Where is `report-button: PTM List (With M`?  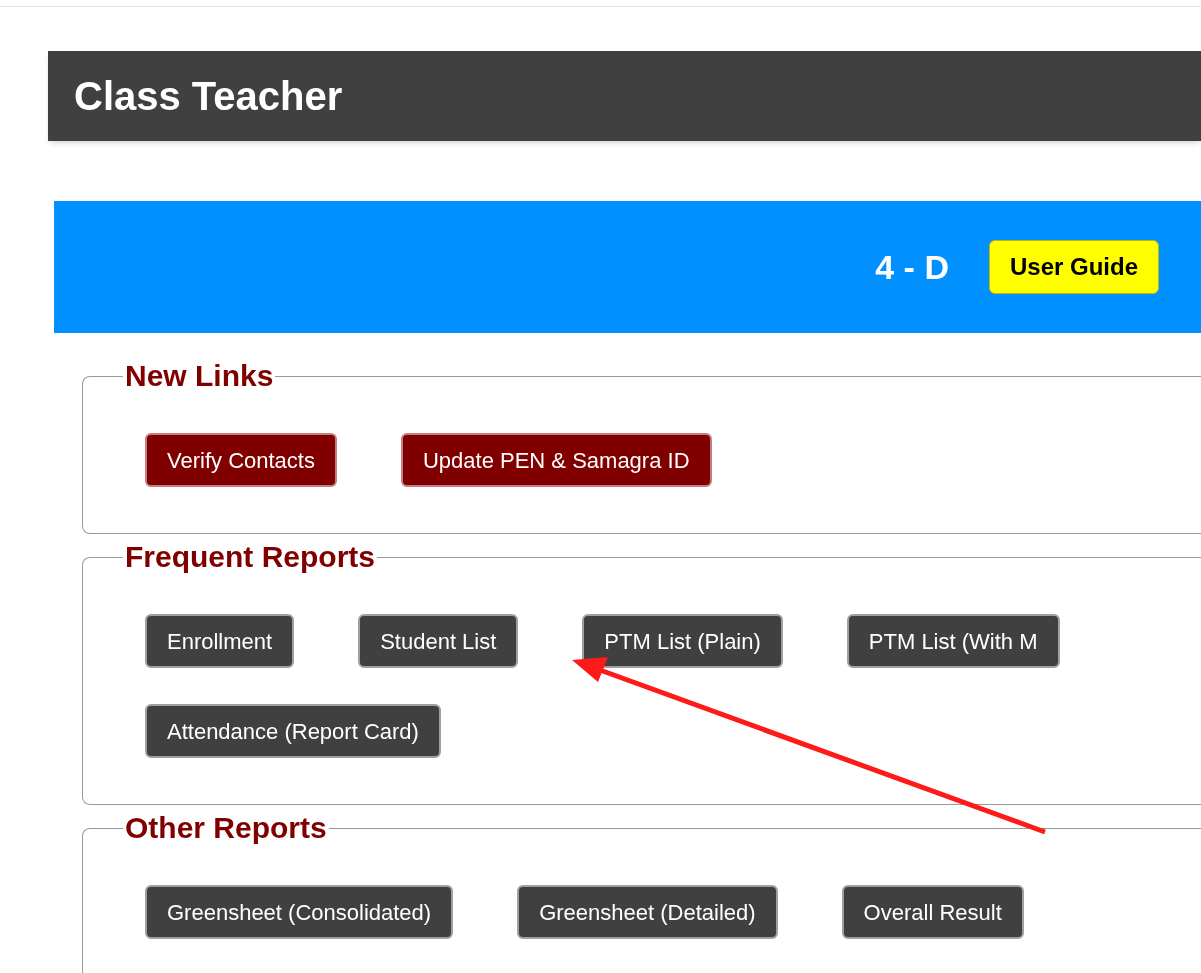
report-button: PTM List (With M is located at coordinates (953, 641).